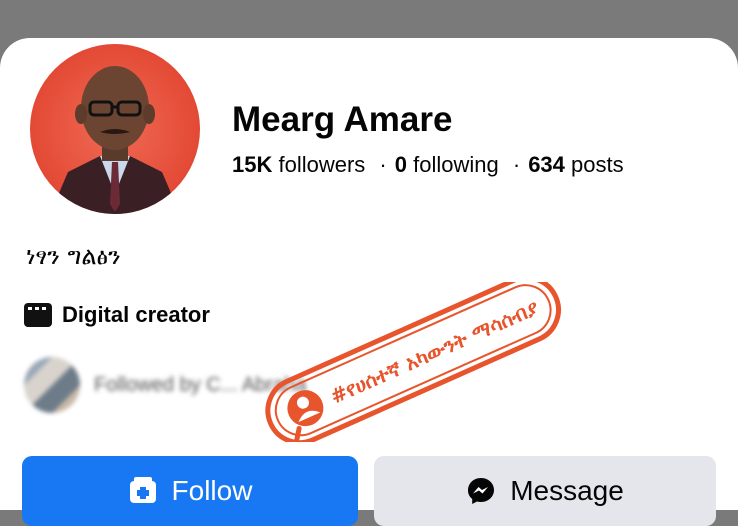 This screenshot has width=738, height=526. I want to click on profile-photo, so click(115, 140).